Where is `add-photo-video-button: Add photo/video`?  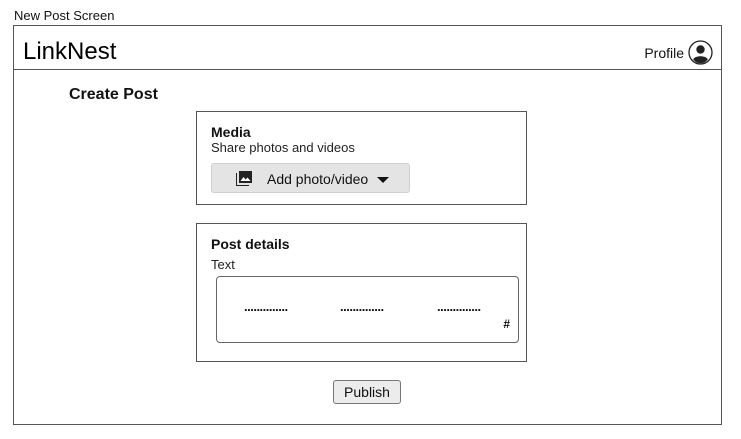
add-photo-video-button: Add photo/video is located at coordinates (310, 178).